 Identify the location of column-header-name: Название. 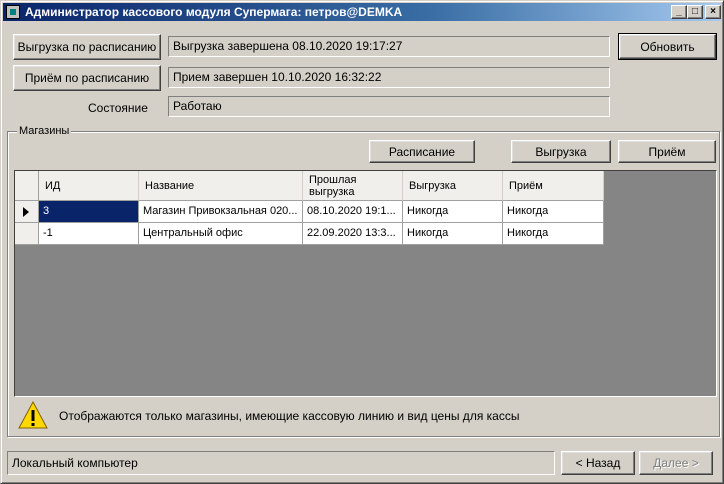
(221, 186).